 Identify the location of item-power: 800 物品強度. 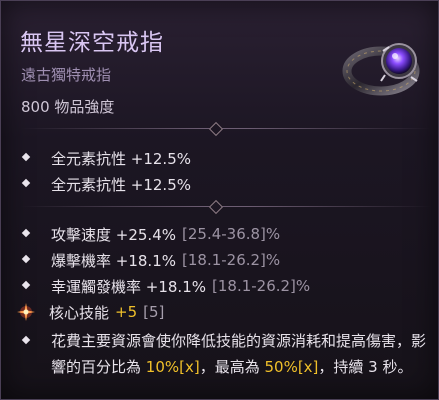
(68, 107).